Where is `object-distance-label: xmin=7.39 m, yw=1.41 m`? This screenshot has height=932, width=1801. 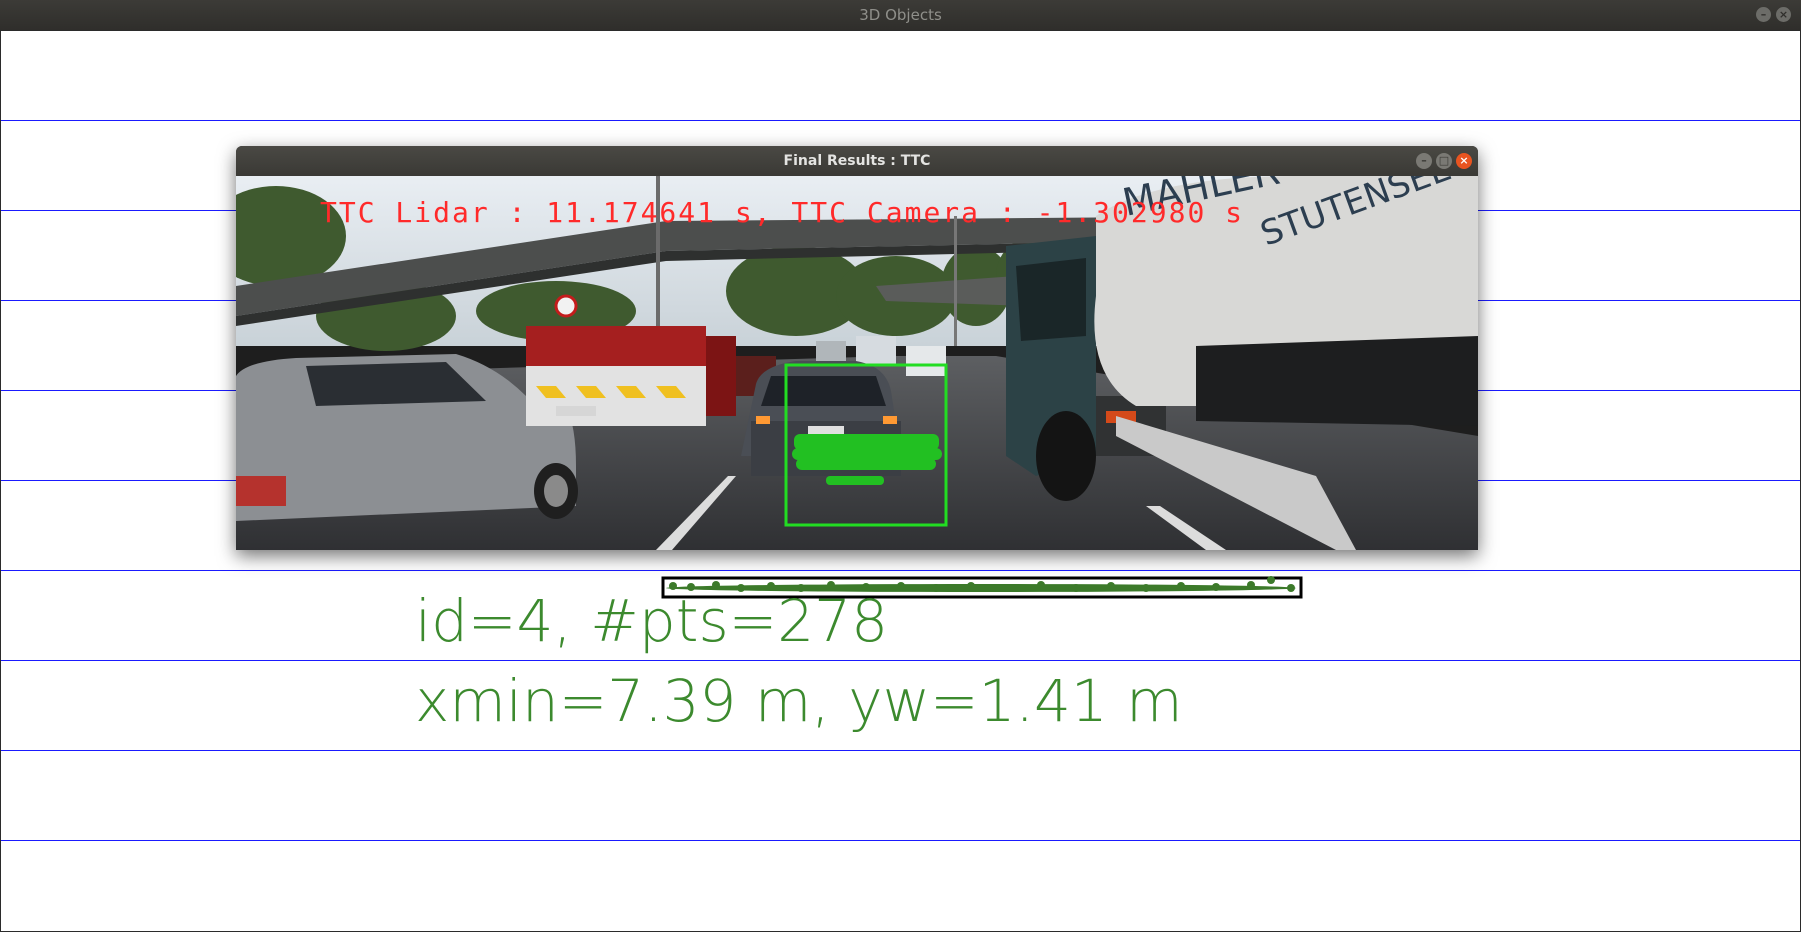
object-distance-label: xmin=7.39 m, yw=1.41 m is located at coordinates (799, 701).